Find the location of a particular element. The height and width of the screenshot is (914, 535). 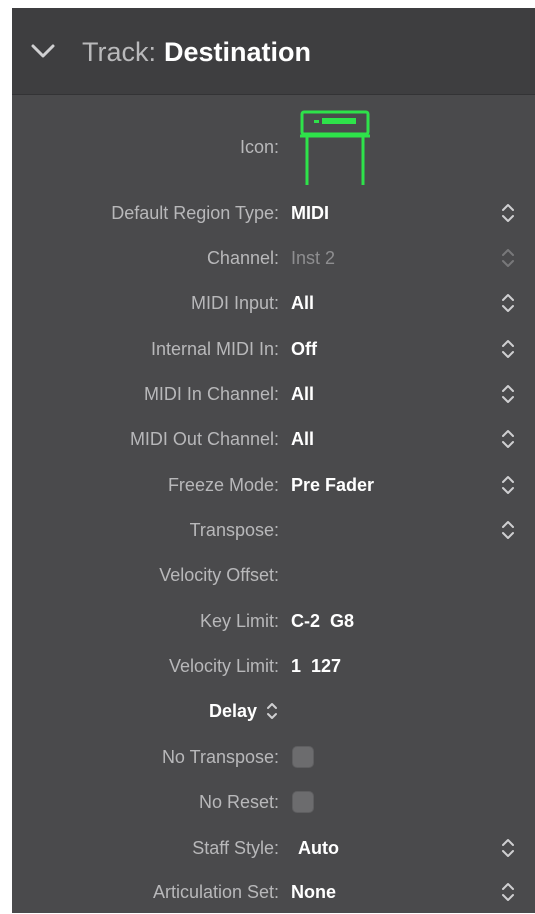

row-label: No Transpose: is located at coordinates (220, 757).